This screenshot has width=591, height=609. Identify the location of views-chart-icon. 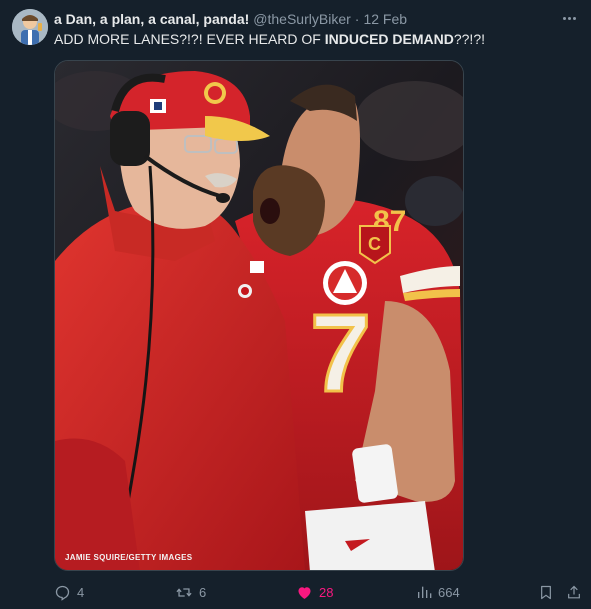
(425, 592).